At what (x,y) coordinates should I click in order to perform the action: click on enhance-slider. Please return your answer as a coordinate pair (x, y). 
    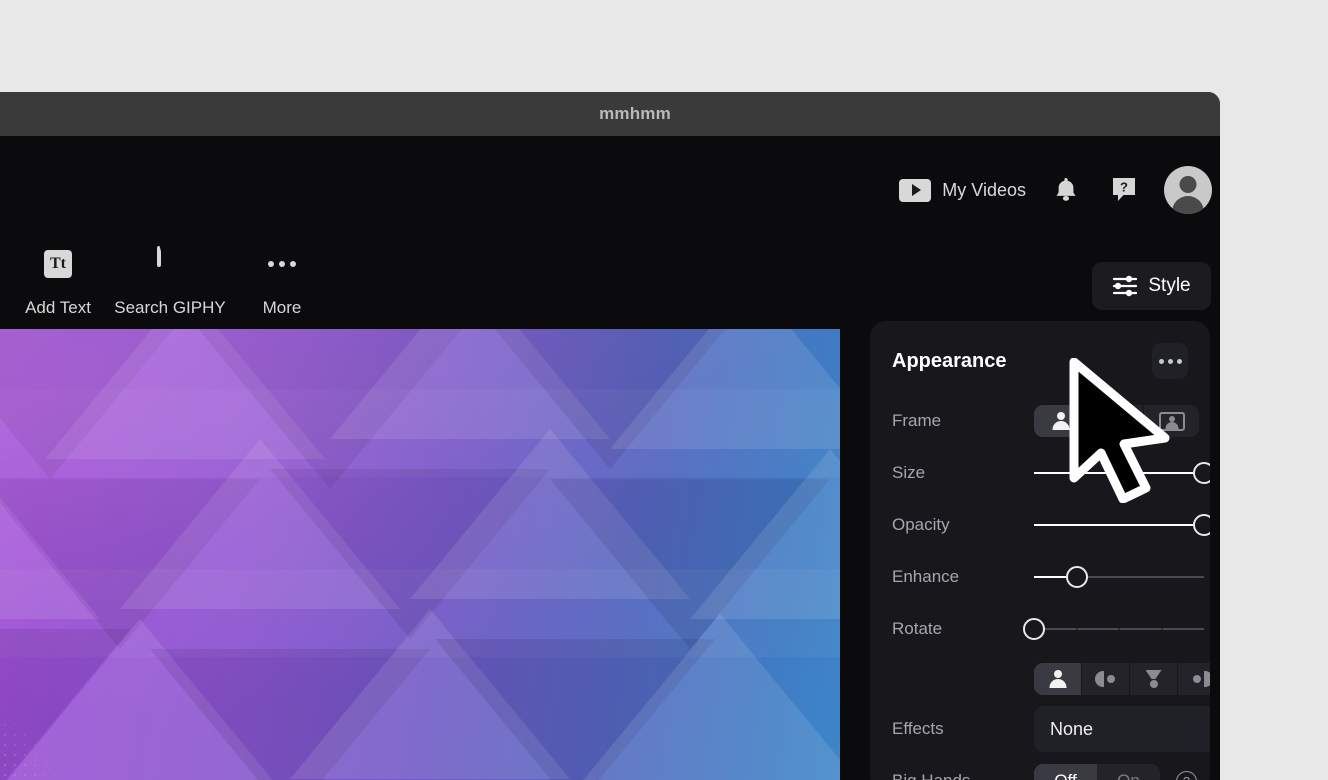
    Looking at the image, I should click on (1119, 577).